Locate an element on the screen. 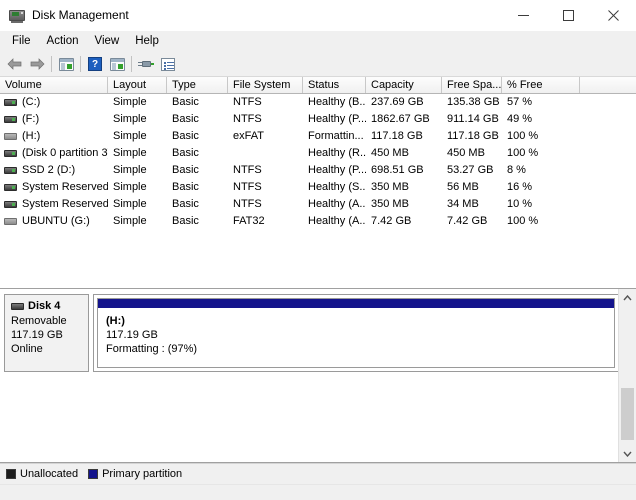 The width and height of the screenshot is (636, 500). column-header-file-system: File System is located at coordinates (265, 85).